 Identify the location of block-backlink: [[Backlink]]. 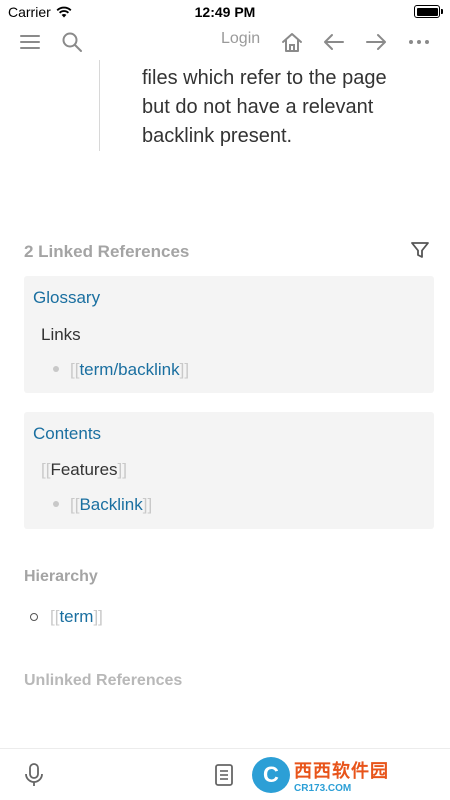
(111, 504).